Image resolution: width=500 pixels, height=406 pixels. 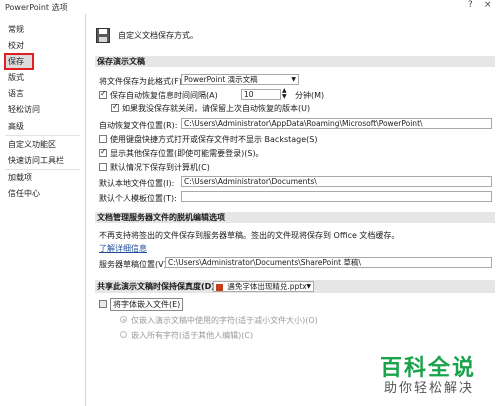 What do you see at coordinates (123, 248) in the screenshot?
I see `learn-more-link: 了解详细信息` at bounding box center [123, 248].